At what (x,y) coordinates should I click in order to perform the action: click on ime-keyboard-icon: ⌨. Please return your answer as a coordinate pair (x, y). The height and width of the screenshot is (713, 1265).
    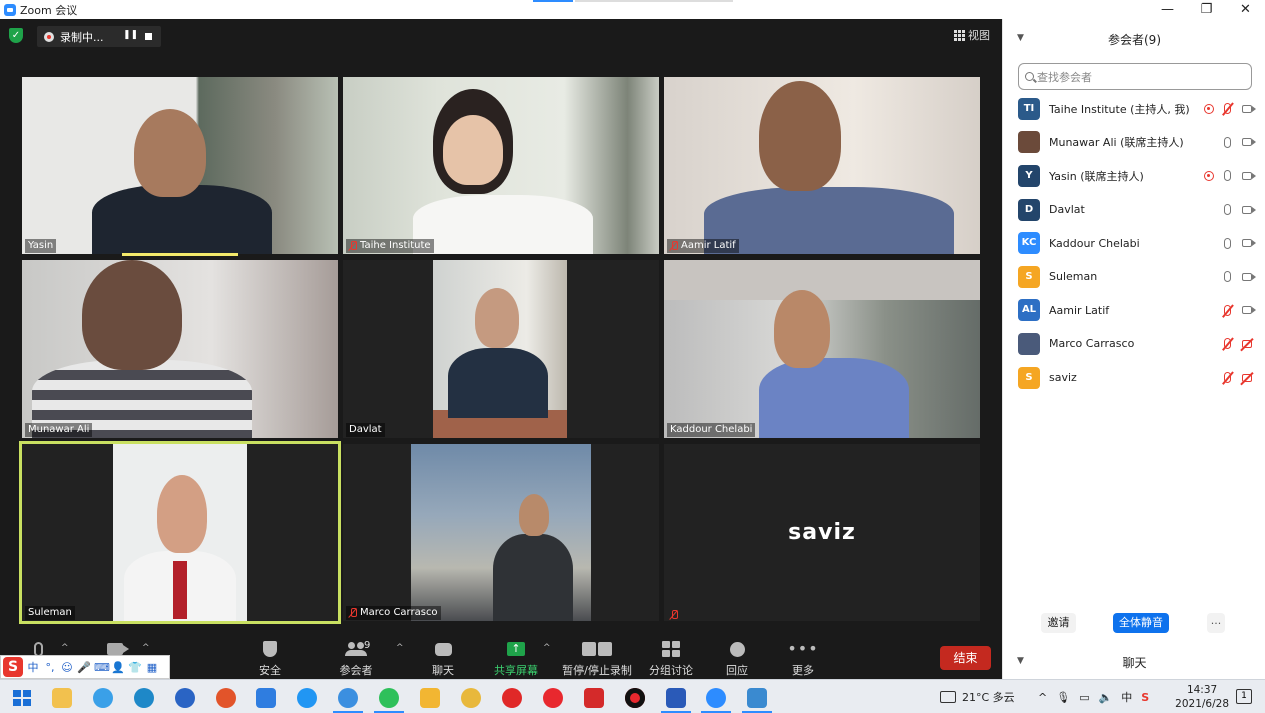
    Looking at the image, I should click on (102, 667).